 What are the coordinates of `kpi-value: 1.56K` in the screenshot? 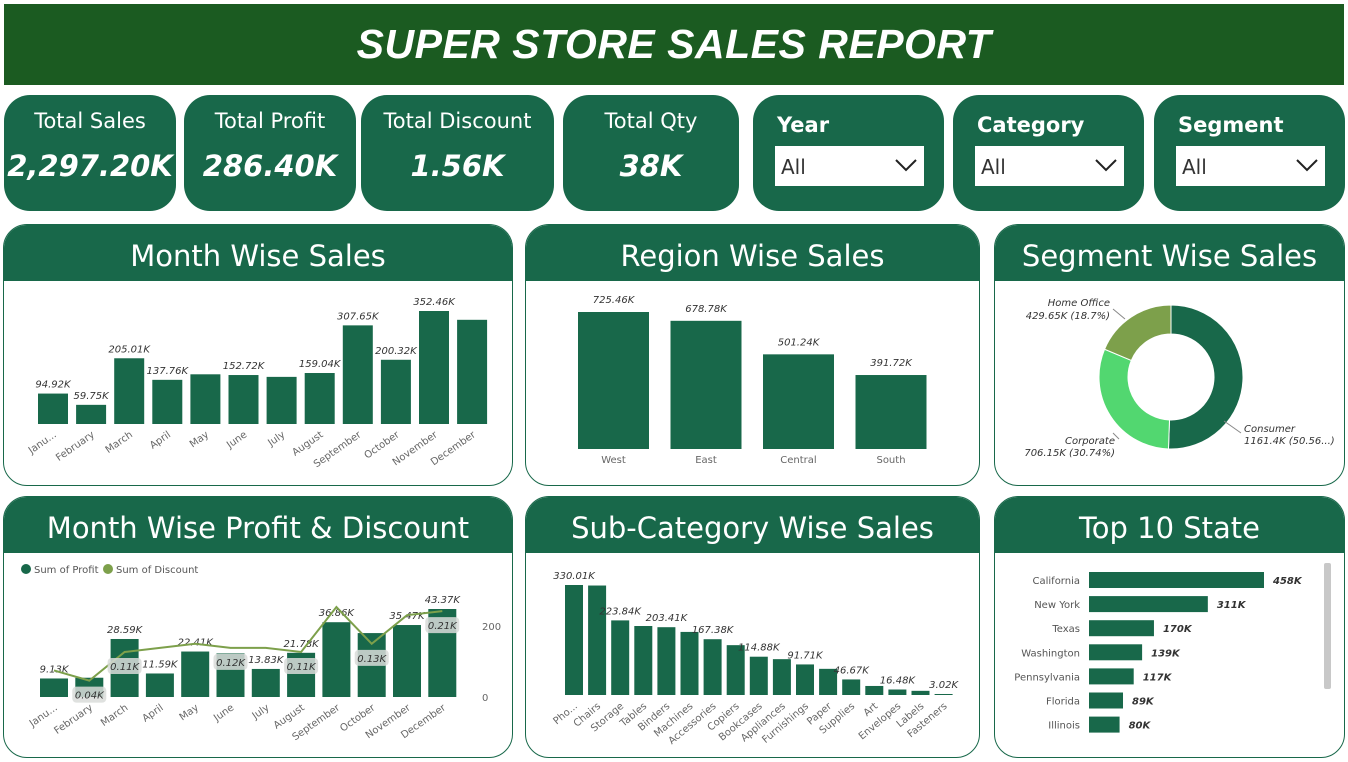 It's located at (457, 166).